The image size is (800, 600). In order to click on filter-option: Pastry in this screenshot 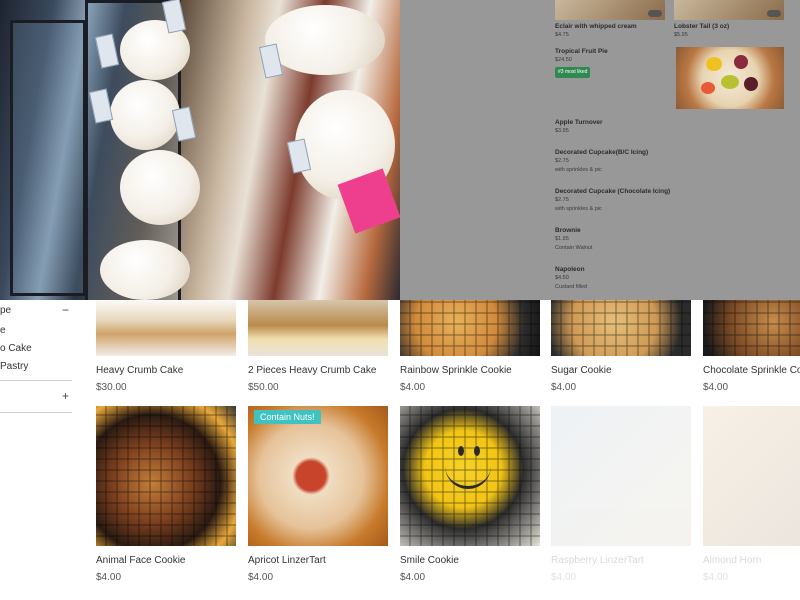, I will do `click(14, 366)`.